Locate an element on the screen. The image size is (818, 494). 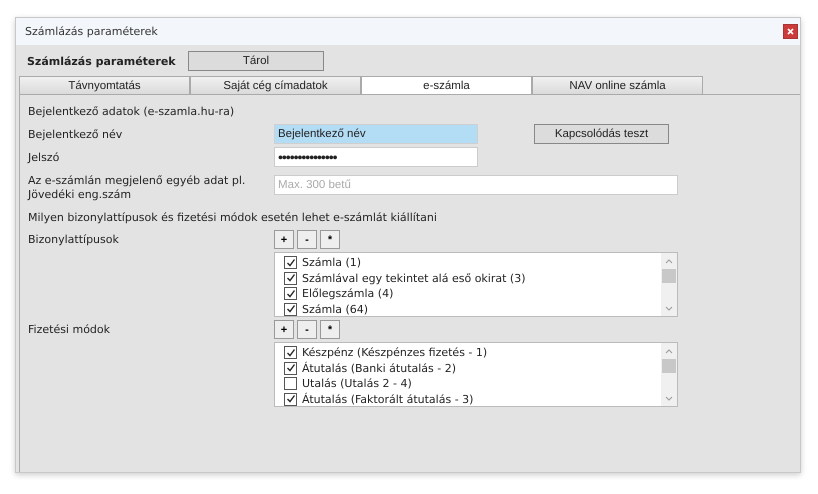
list-item: Számla (1) is located at coordinates (472, 263).